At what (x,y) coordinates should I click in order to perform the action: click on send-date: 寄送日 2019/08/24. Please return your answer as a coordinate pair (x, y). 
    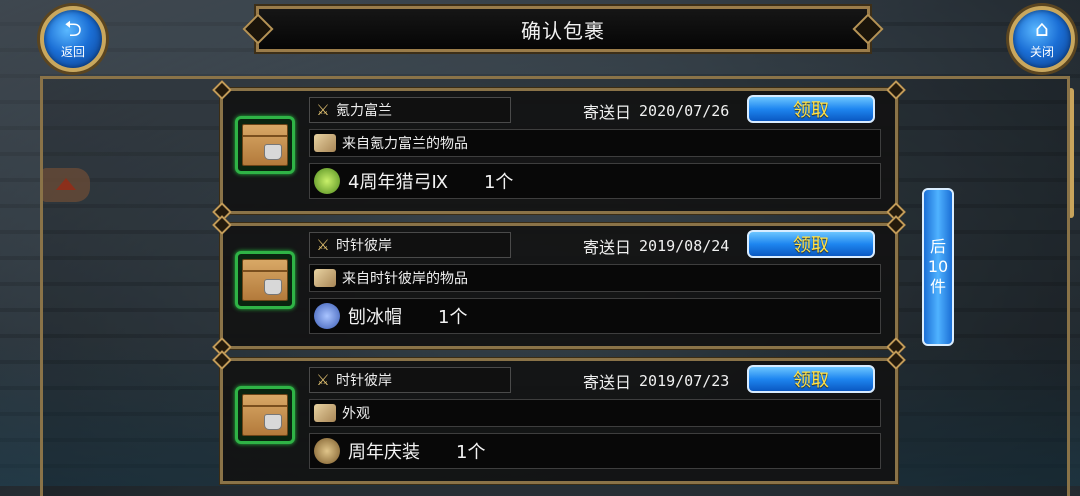
    Looking at the image, I should click on (656, 246).